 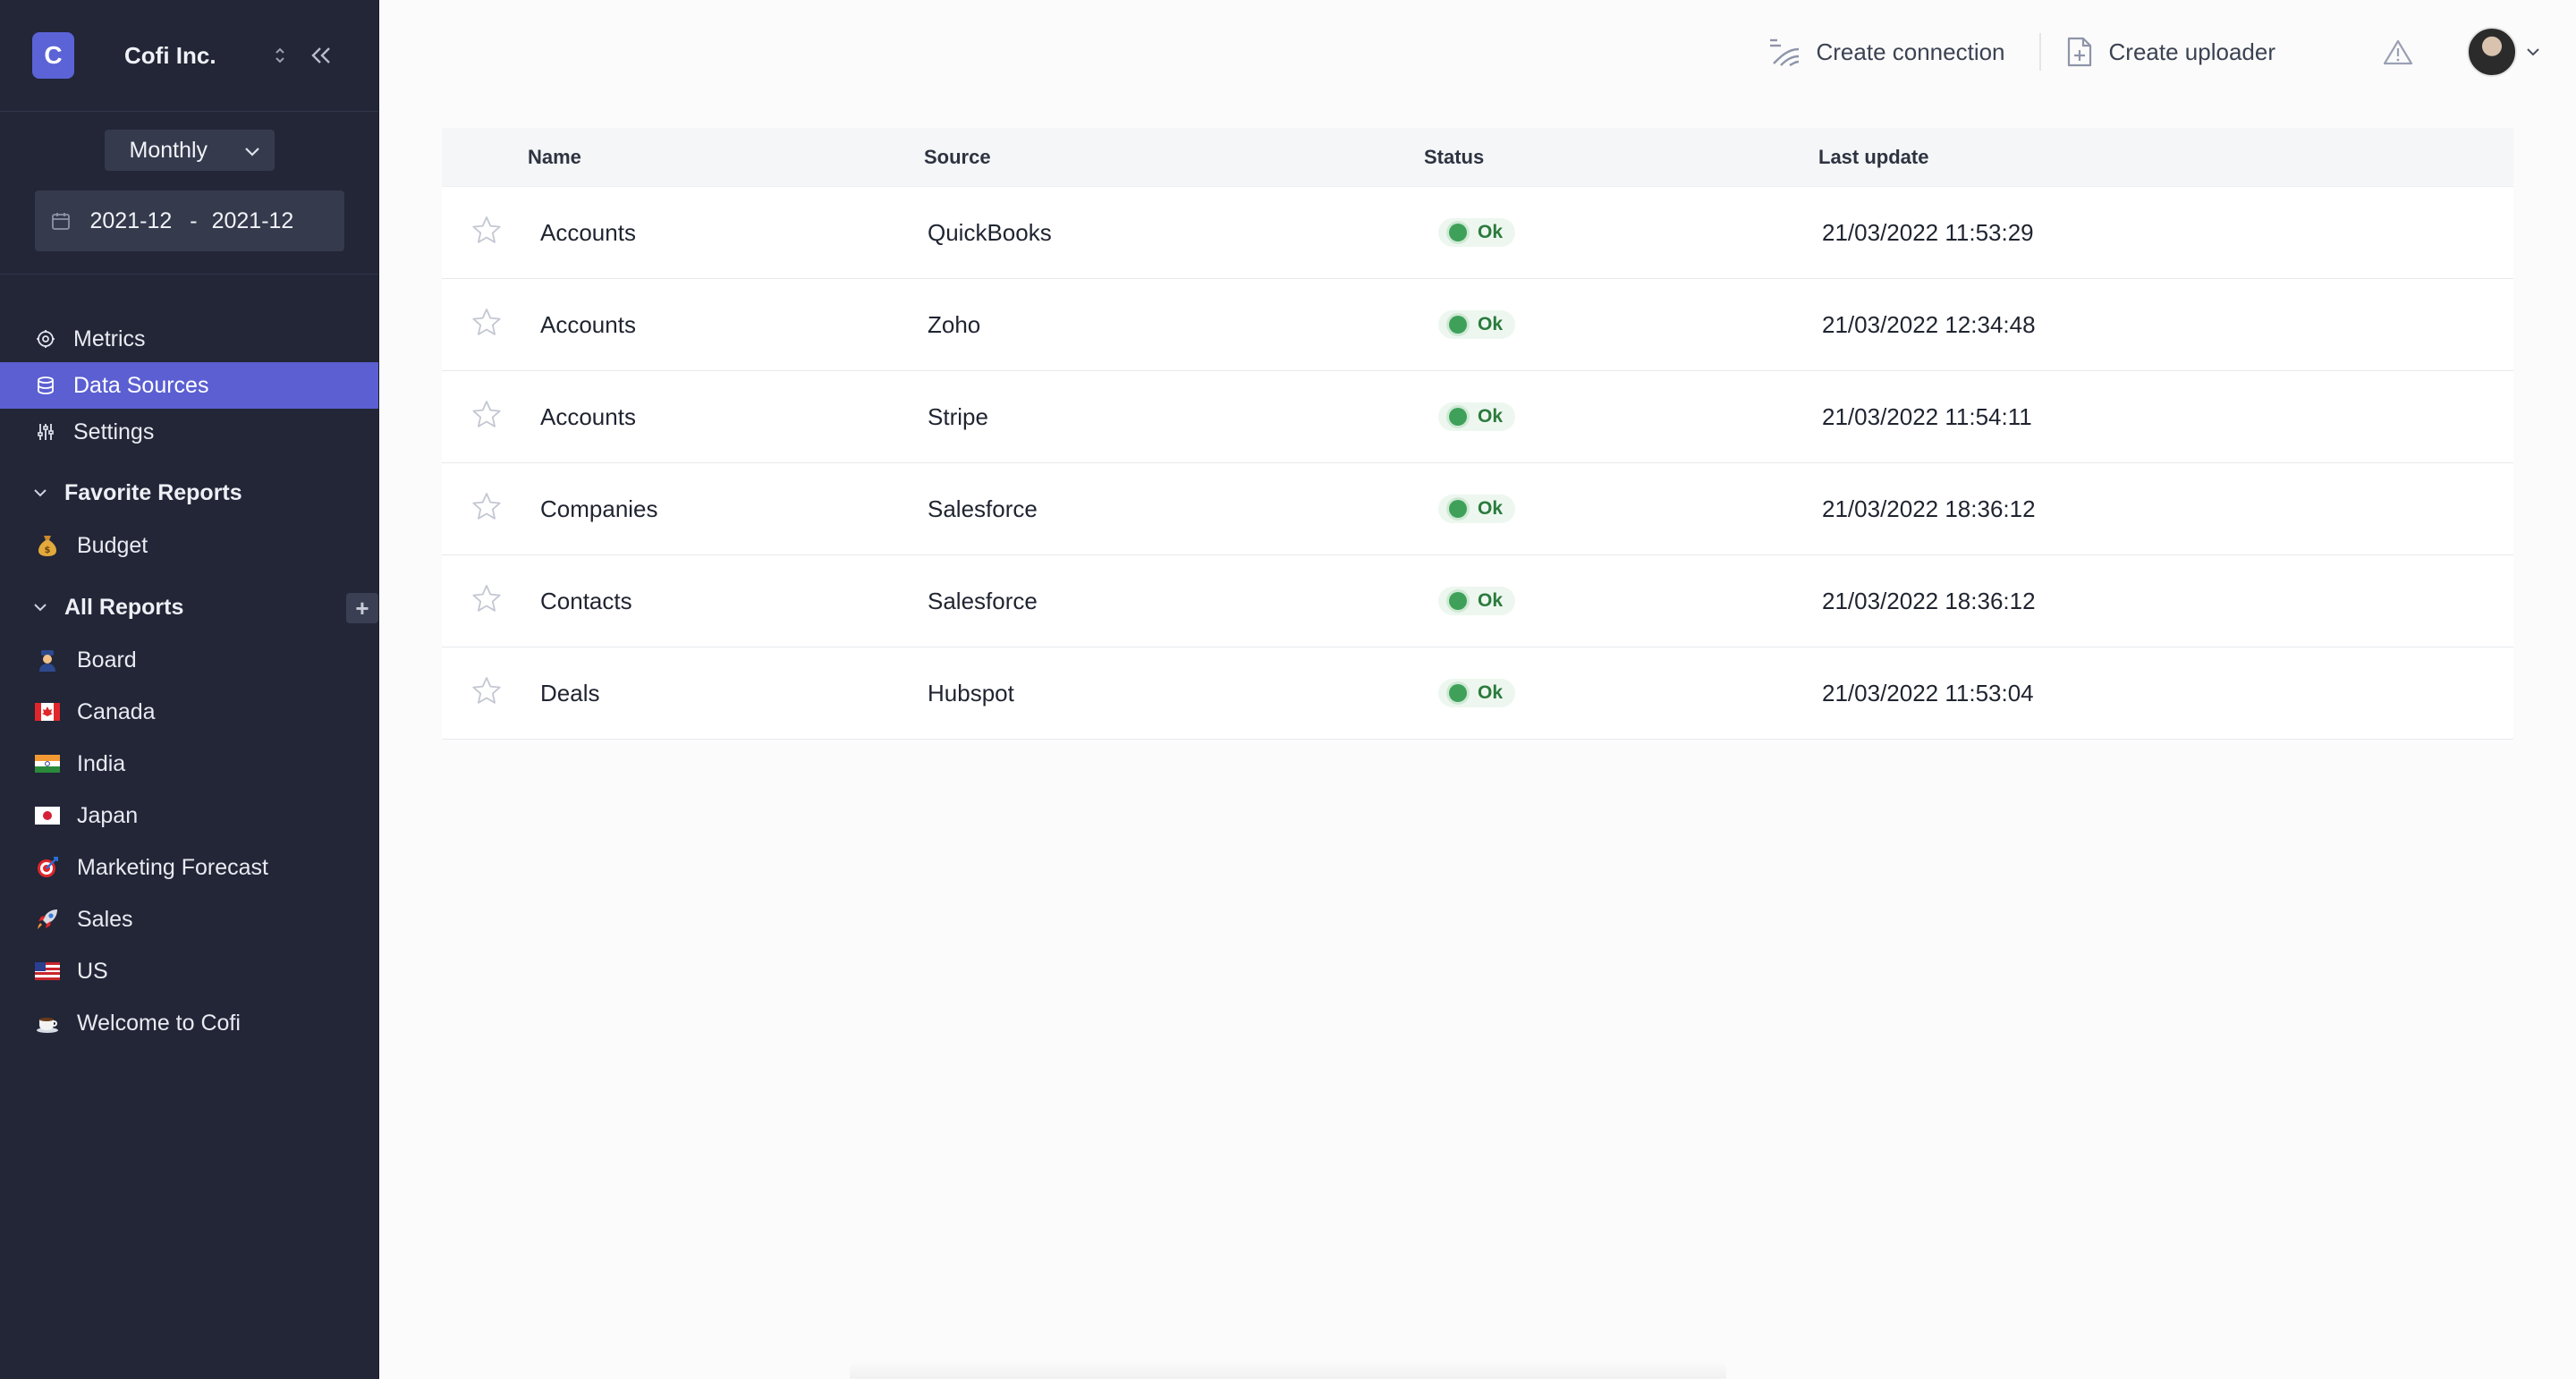 What do you see at coordinates (189, 432) in the screenshot?
I see `nav-item-settings: Settings` at bounding box center [189, 432].